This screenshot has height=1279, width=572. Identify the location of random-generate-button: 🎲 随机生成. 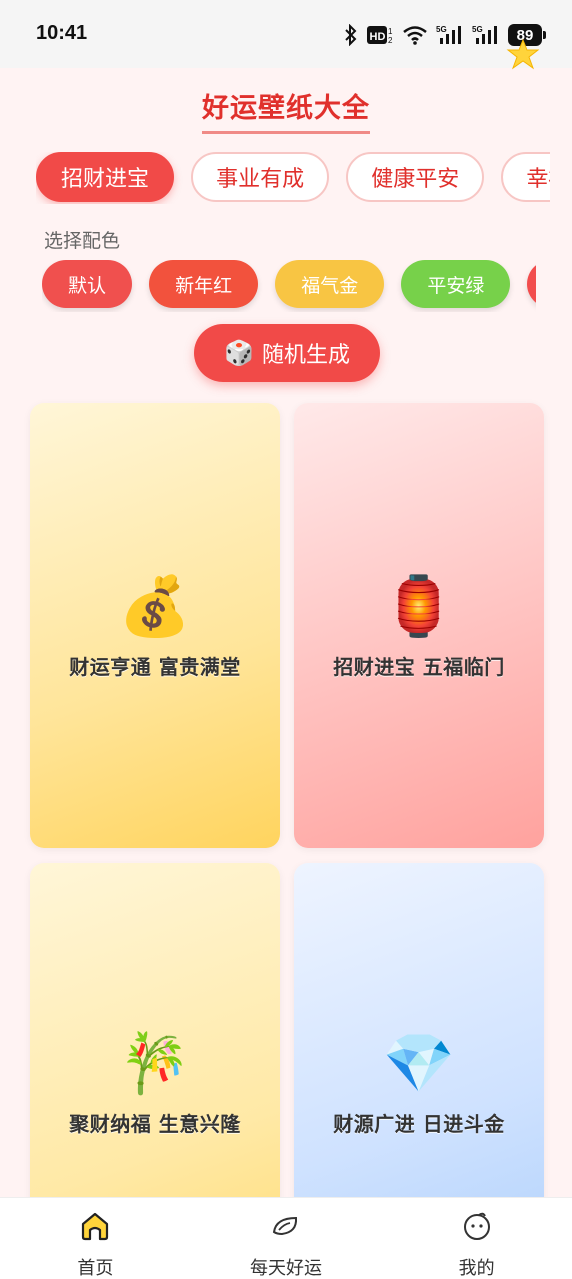
(287, 353).